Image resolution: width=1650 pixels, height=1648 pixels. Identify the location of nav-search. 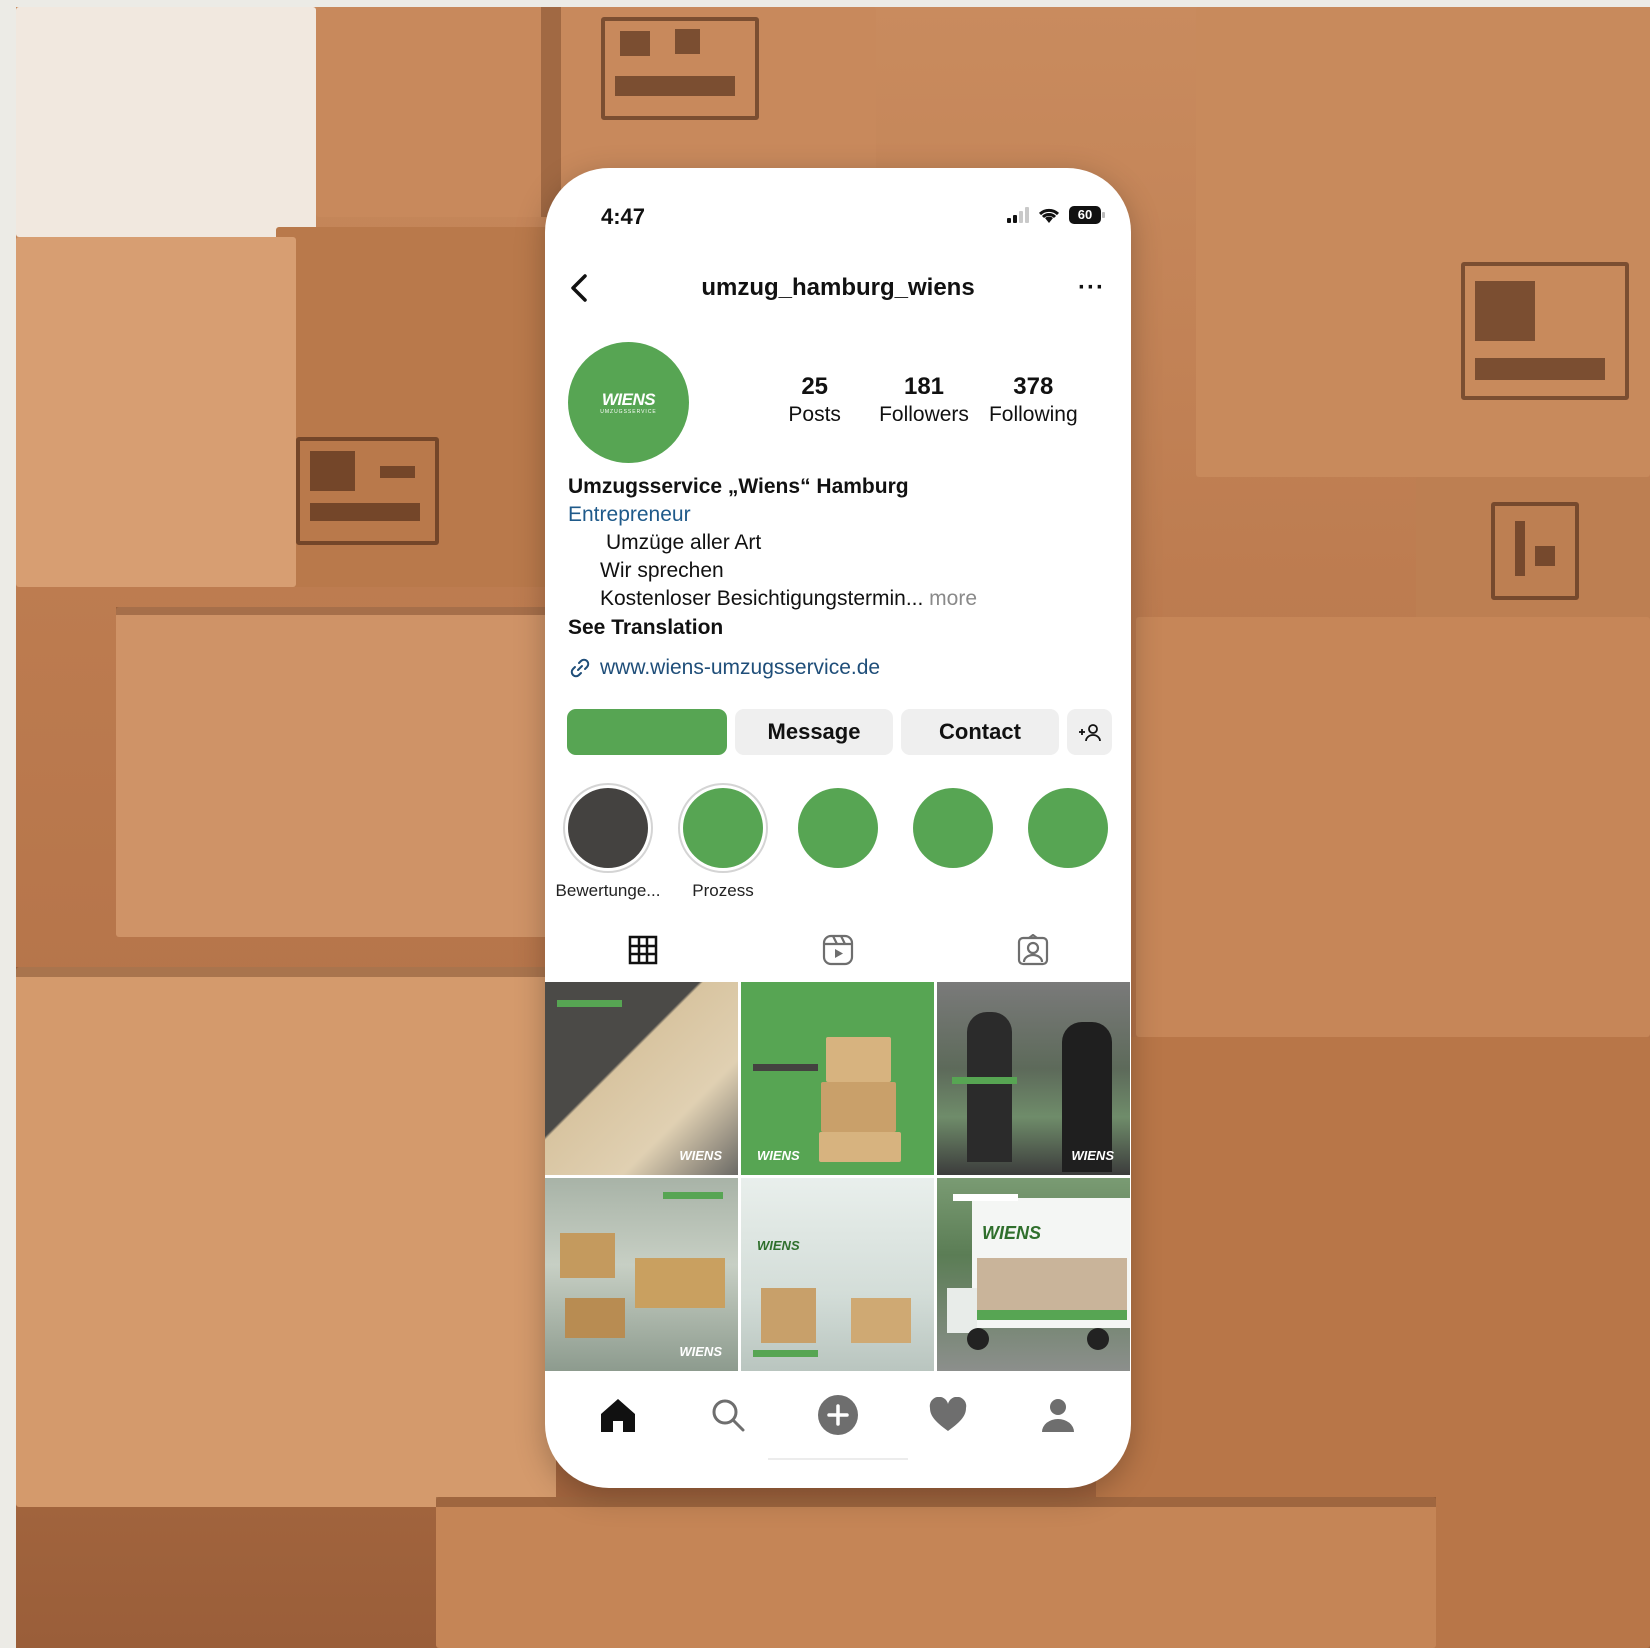
(728, 1415).